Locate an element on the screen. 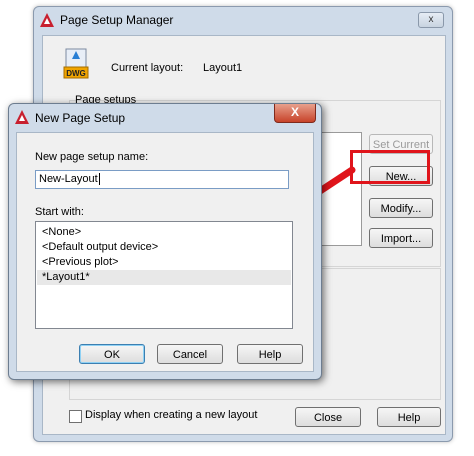 This screenshot has height=456, width=474. svg-text: DWG is located at coordinates (76, 73).